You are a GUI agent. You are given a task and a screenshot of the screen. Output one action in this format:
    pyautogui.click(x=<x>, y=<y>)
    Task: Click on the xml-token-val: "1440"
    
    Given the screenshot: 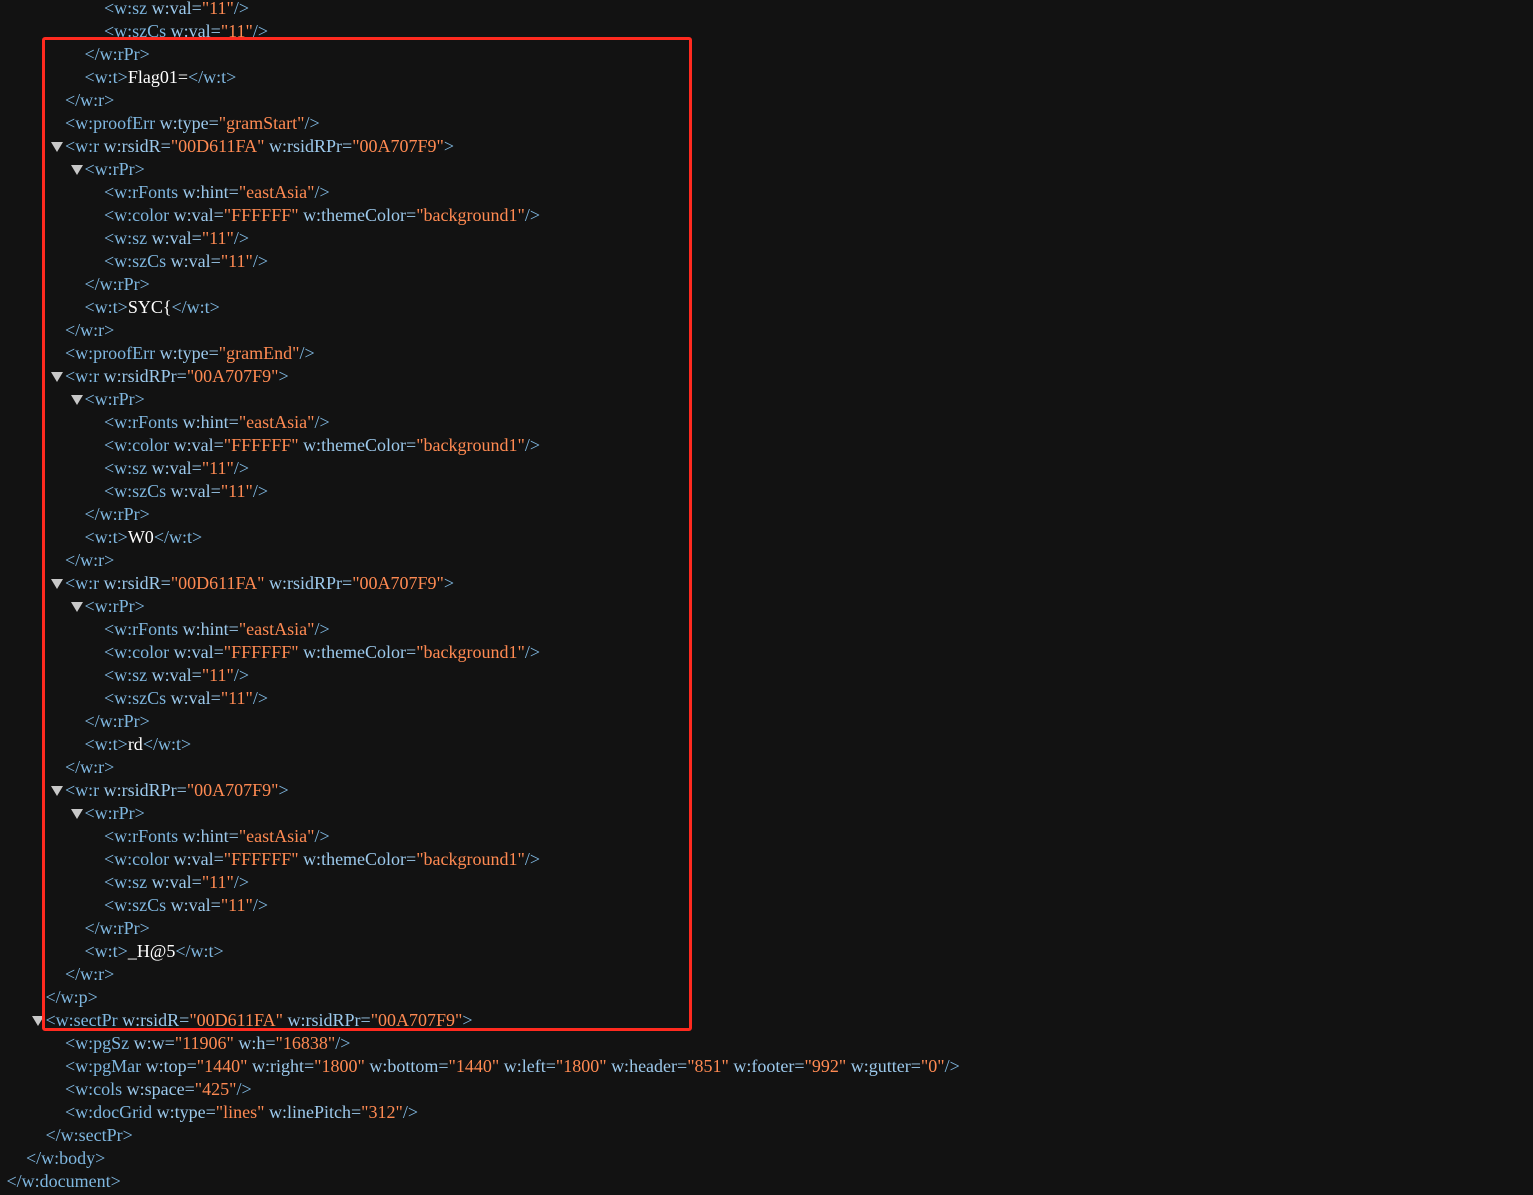 What is the action you would take?
    pyautogui.click(x=474, y=1066)
    